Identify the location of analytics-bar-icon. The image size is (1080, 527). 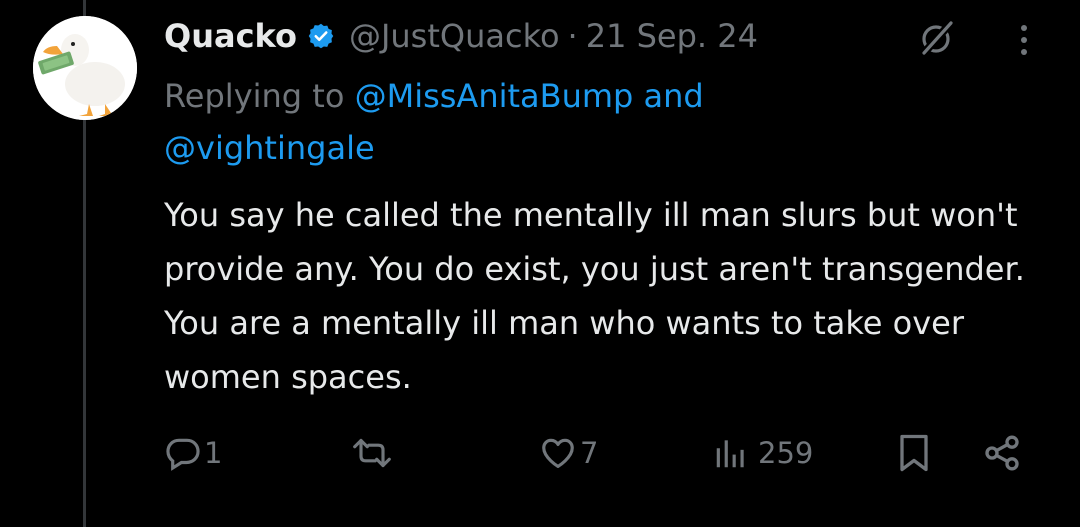
(730, 454).